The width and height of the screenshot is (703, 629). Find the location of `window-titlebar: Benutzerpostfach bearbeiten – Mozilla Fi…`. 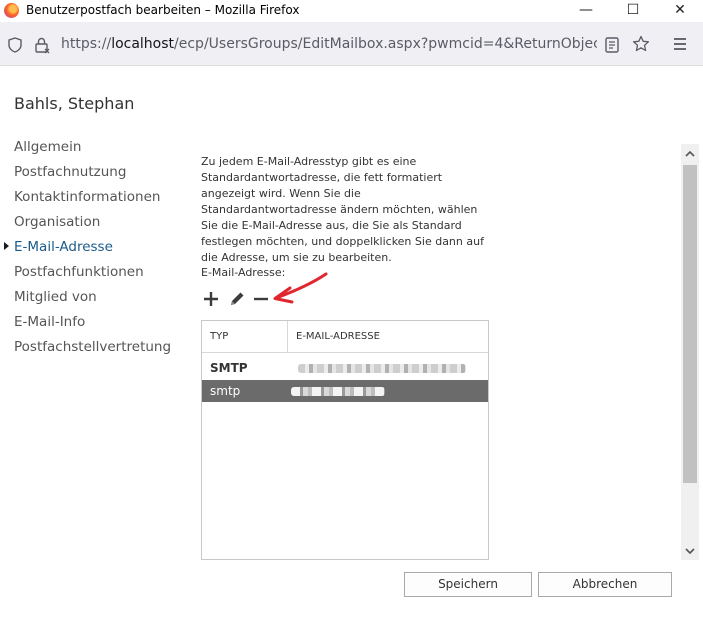

window-titlebar: Benutzerpostfach bearbeiten – Mozilla Fi… is located at coordinates (351, 11).